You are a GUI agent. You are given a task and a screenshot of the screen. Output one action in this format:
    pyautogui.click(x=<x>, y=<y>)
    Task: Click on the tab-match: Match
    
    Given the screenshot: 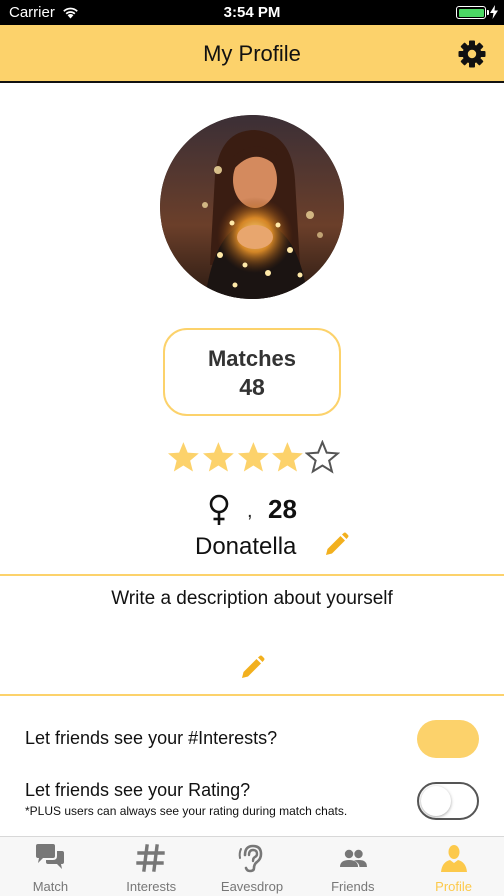 What is the action you would take?
    pyautogui.click(x=50, y=866)
    